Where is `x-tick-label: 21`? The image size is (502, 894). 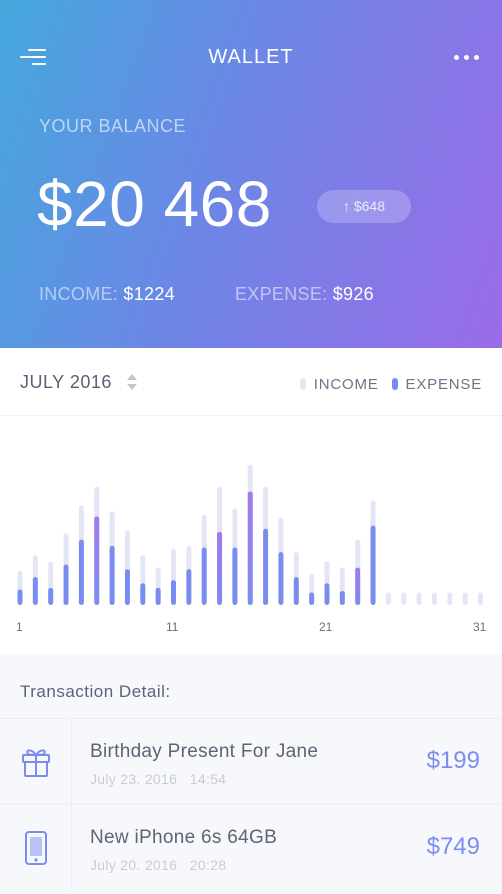
x-tick-label: 21 is located at coordinates (326, 627).